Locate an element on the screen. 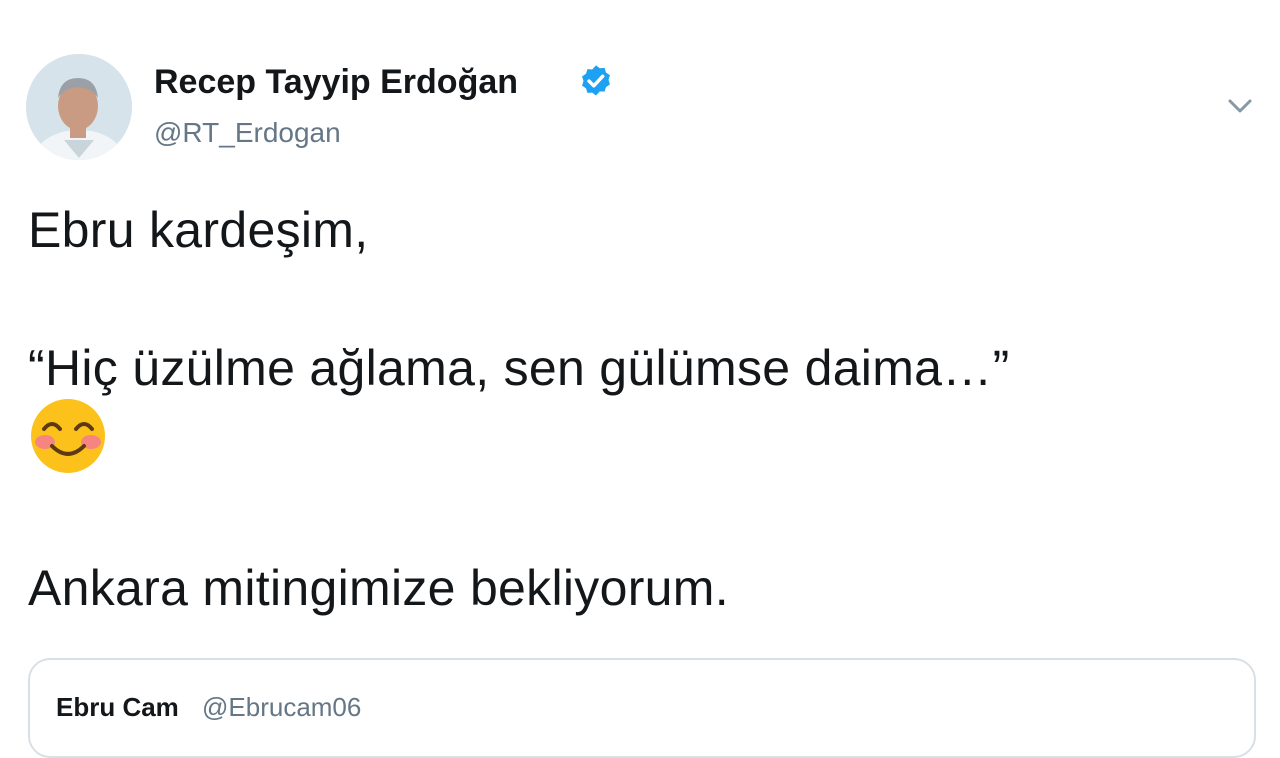  chevron-down-icon is located at coordinates (1240, 106).